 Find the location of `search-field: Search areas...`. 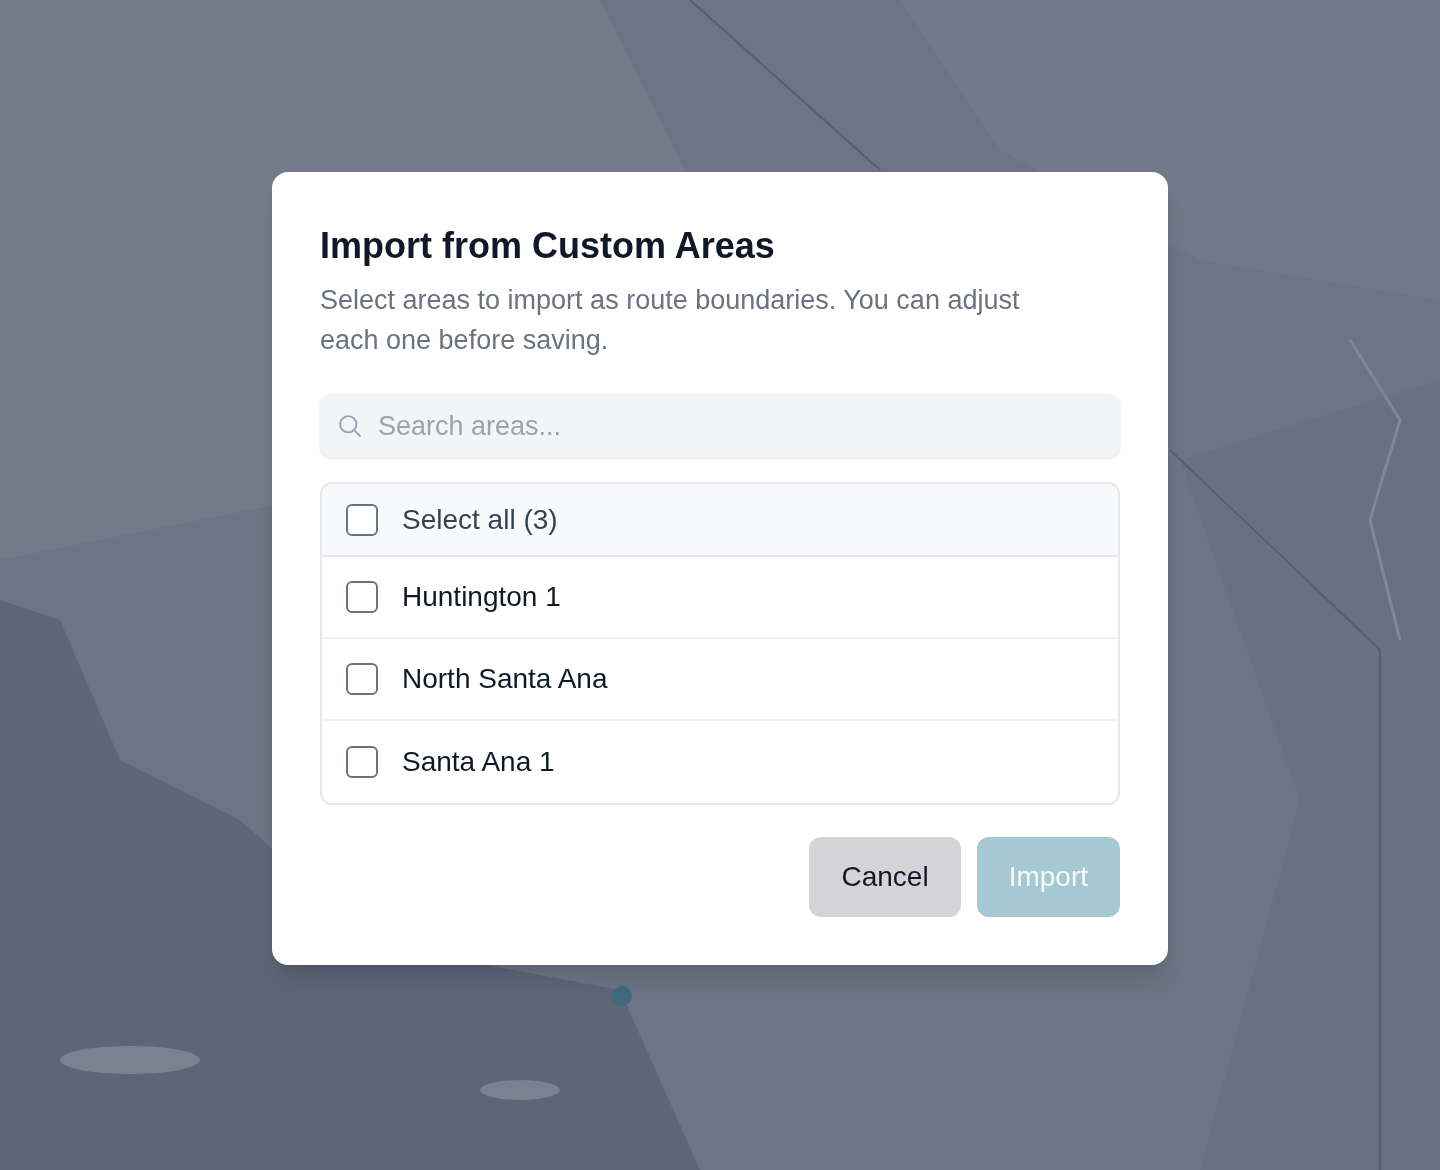

search-field: Search areas... is located at coordinates (720, 426).